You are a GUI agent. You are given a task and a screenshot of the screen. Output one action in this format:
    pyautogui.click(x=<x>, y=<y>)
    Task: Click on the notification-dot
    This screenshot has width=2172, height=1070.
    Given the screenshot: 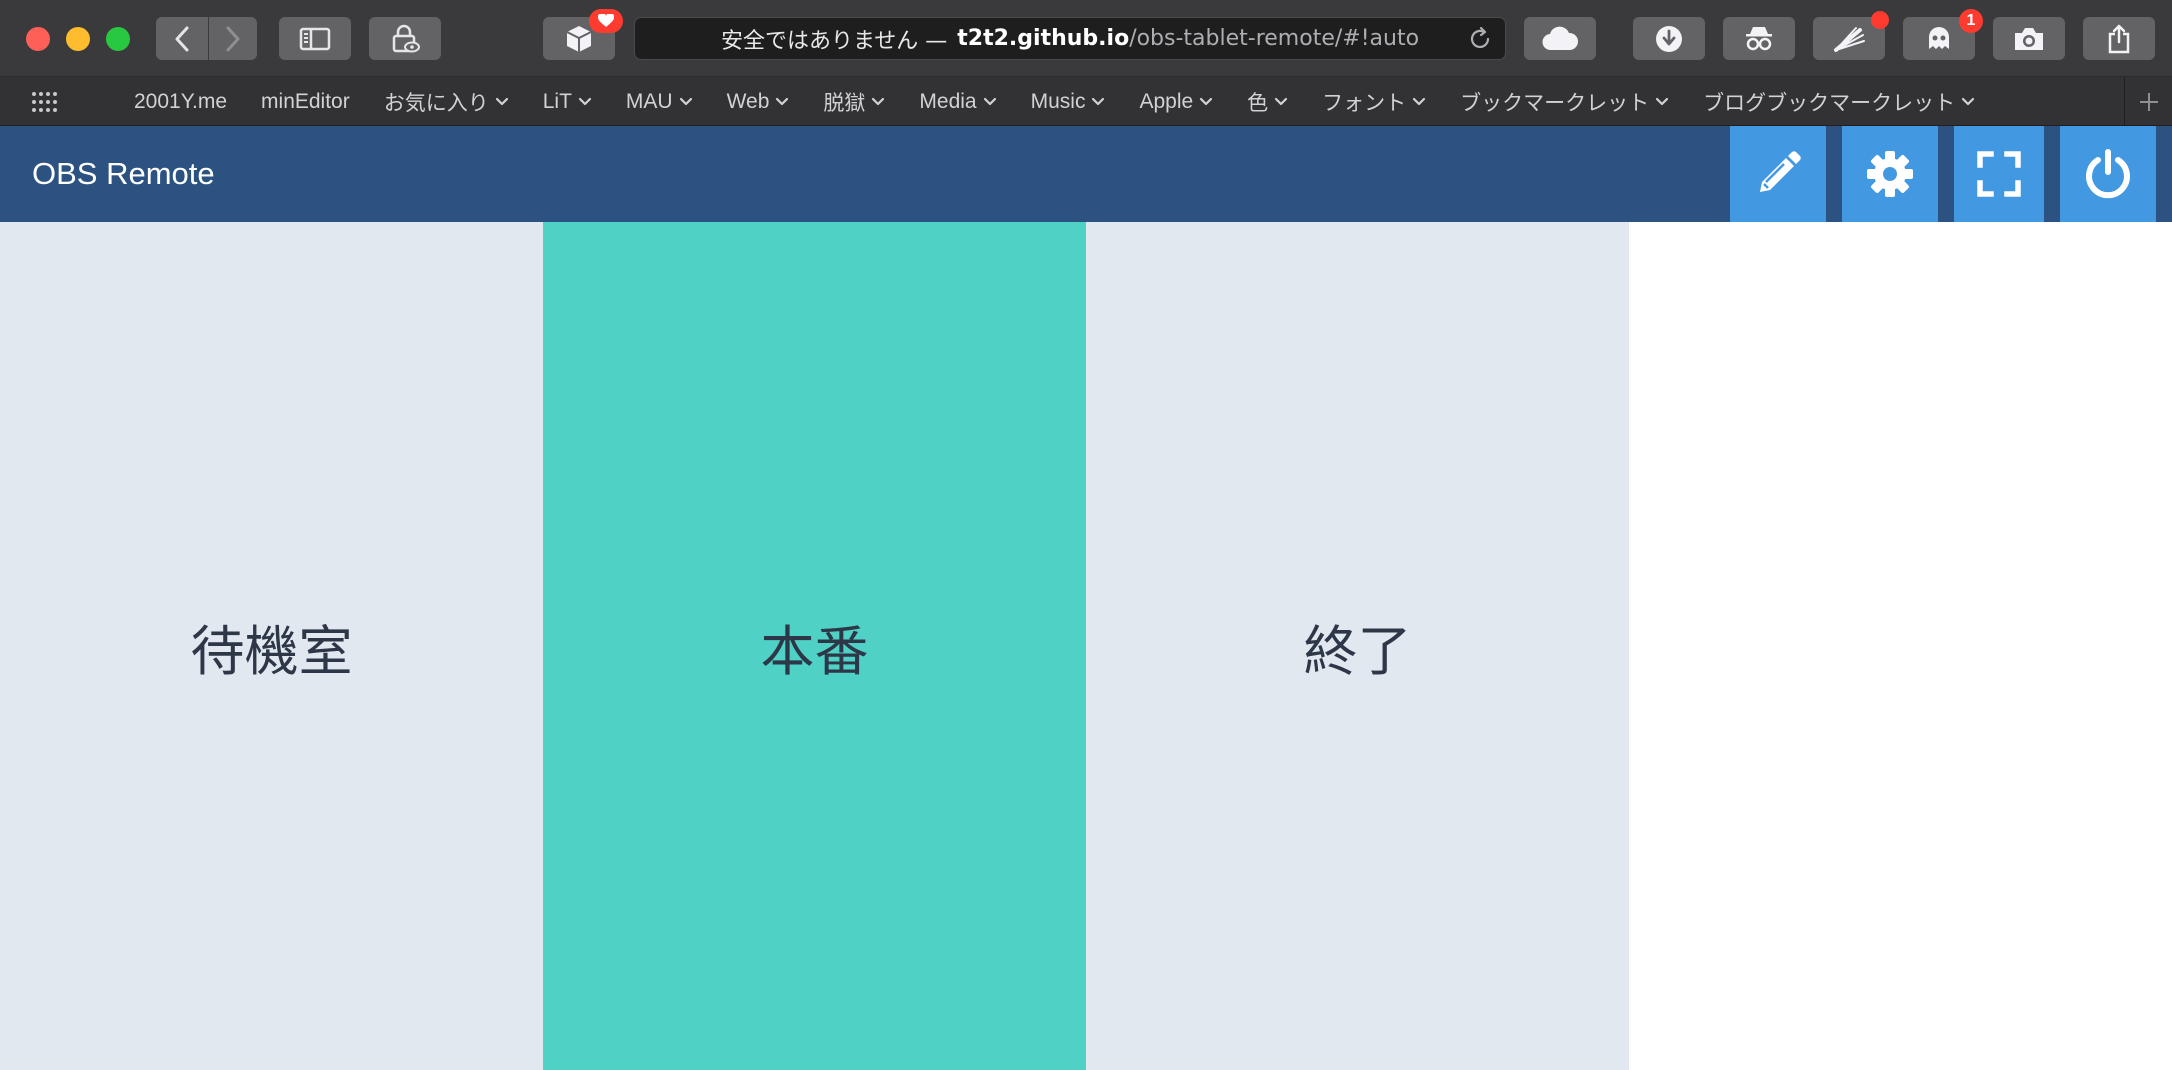 What is the action you would take?
    pyautogui.click(x=1880, y=20)
    